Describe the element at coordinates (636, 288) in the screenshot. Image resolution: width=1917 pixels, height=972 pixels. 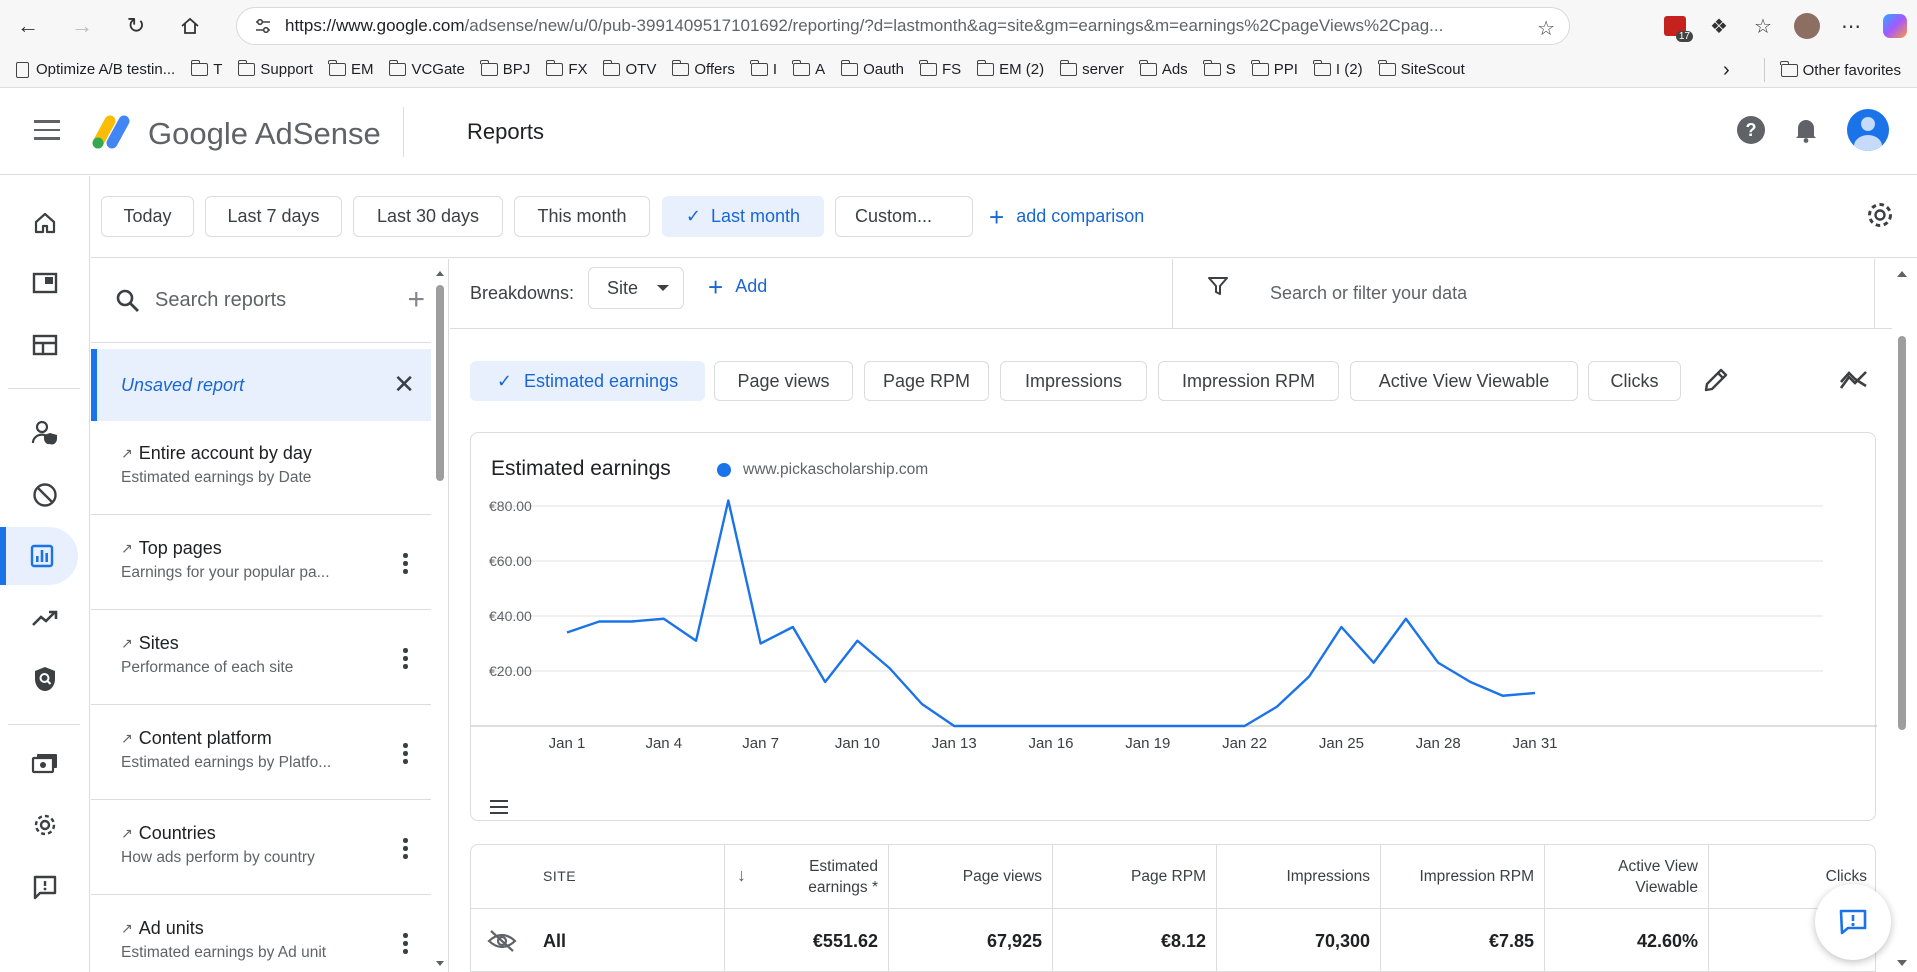
I see `breakdown-site-dropdown: Site` at that location.